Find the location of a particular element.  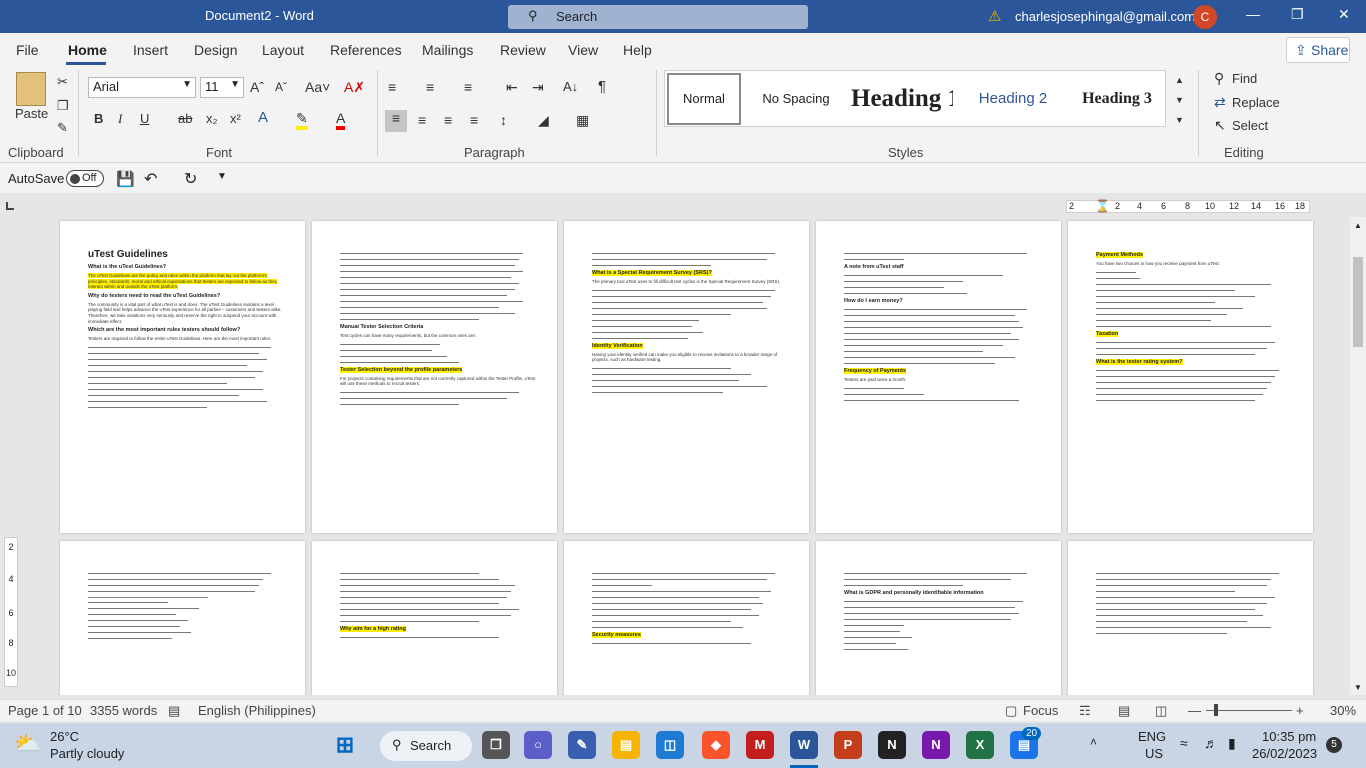

taskbar-search: ⚲ Search is located at coordinates (426, 746).